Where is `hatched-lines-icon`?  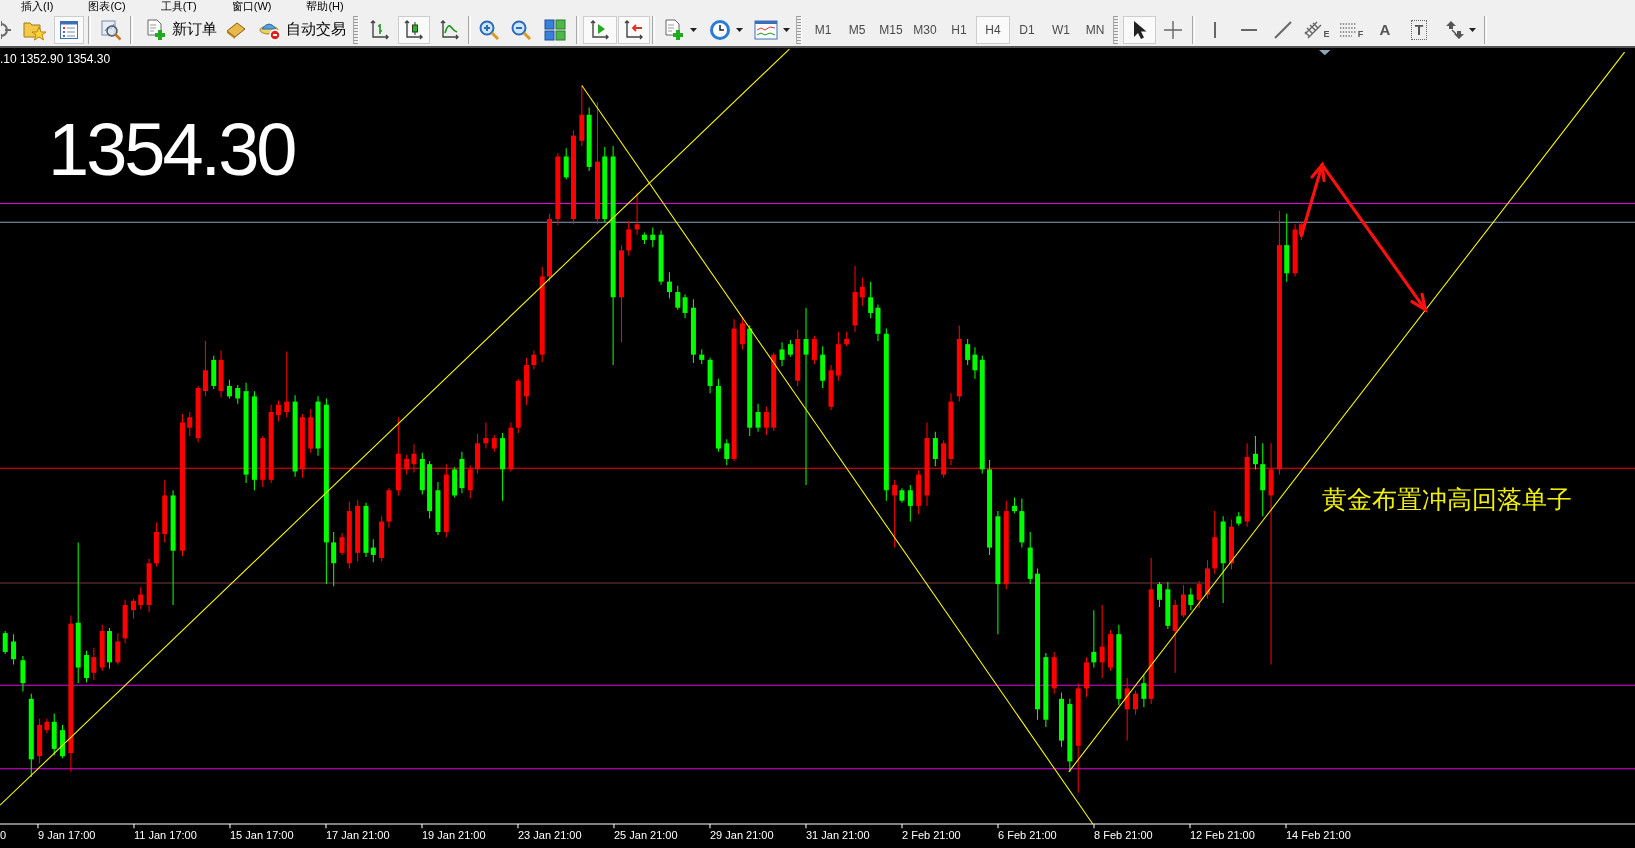
hatched-lines-icon is located at coordinates (1313, 29).